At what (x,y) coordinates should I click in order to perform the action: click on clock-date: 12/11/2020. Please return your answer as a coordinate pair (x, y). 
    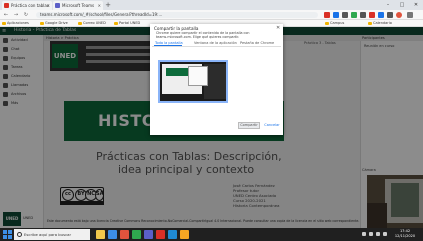
    Looking at the image, I should click on (405, 236).